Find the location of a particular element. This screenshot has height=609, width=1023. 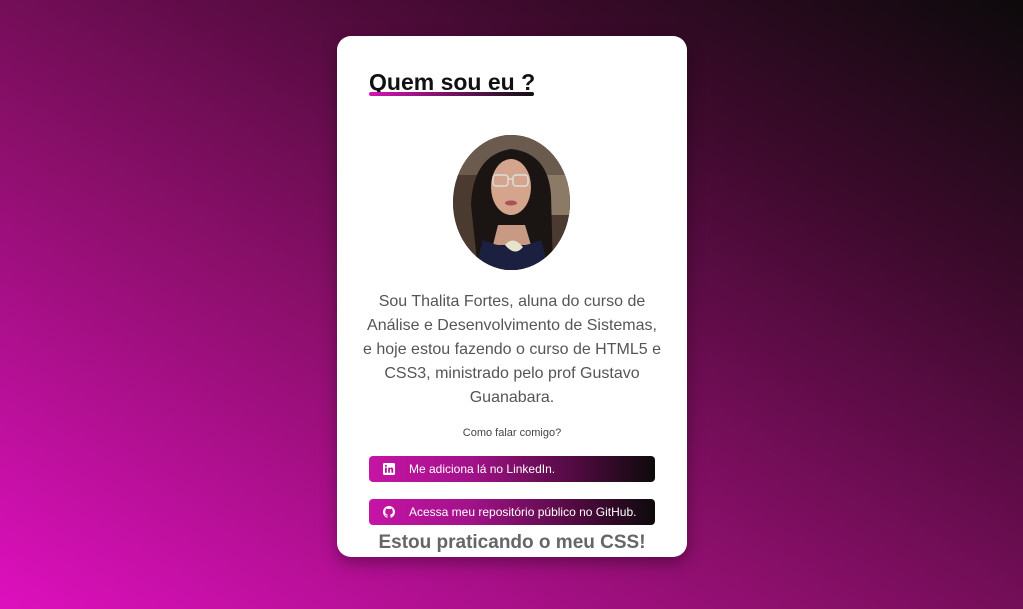

github-icon is located at coordinates (389, 512).